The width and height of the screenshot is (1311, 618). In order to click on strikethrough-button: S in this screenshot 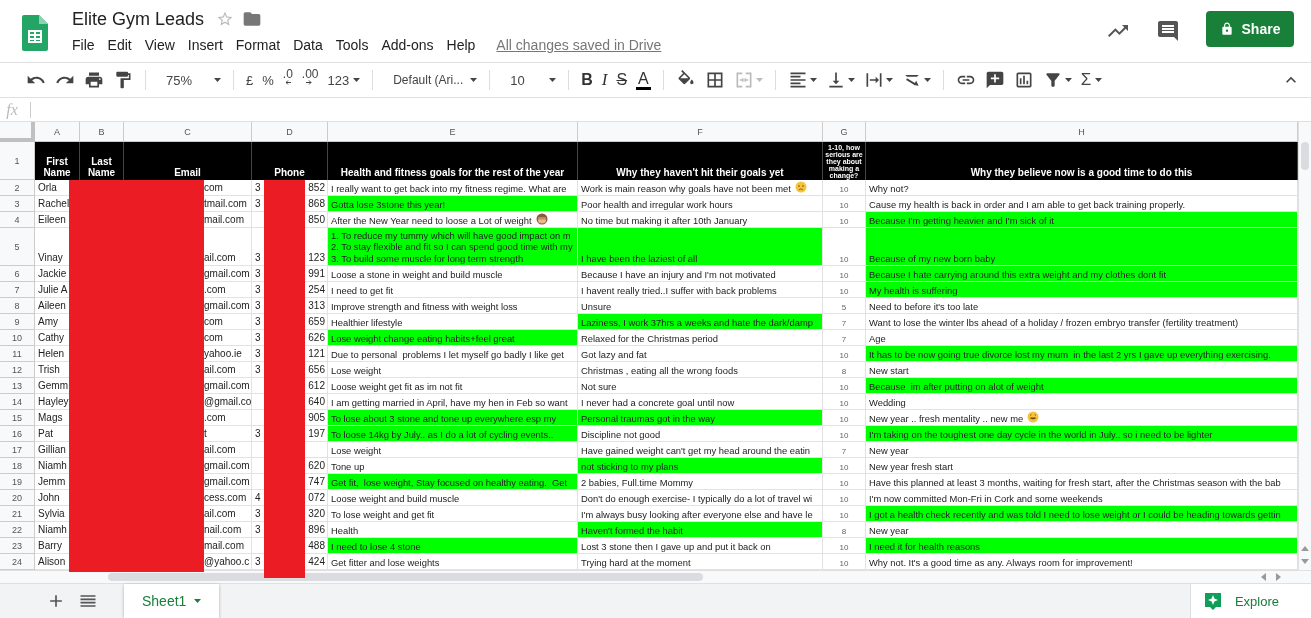, I will do `click(622, 80)`.